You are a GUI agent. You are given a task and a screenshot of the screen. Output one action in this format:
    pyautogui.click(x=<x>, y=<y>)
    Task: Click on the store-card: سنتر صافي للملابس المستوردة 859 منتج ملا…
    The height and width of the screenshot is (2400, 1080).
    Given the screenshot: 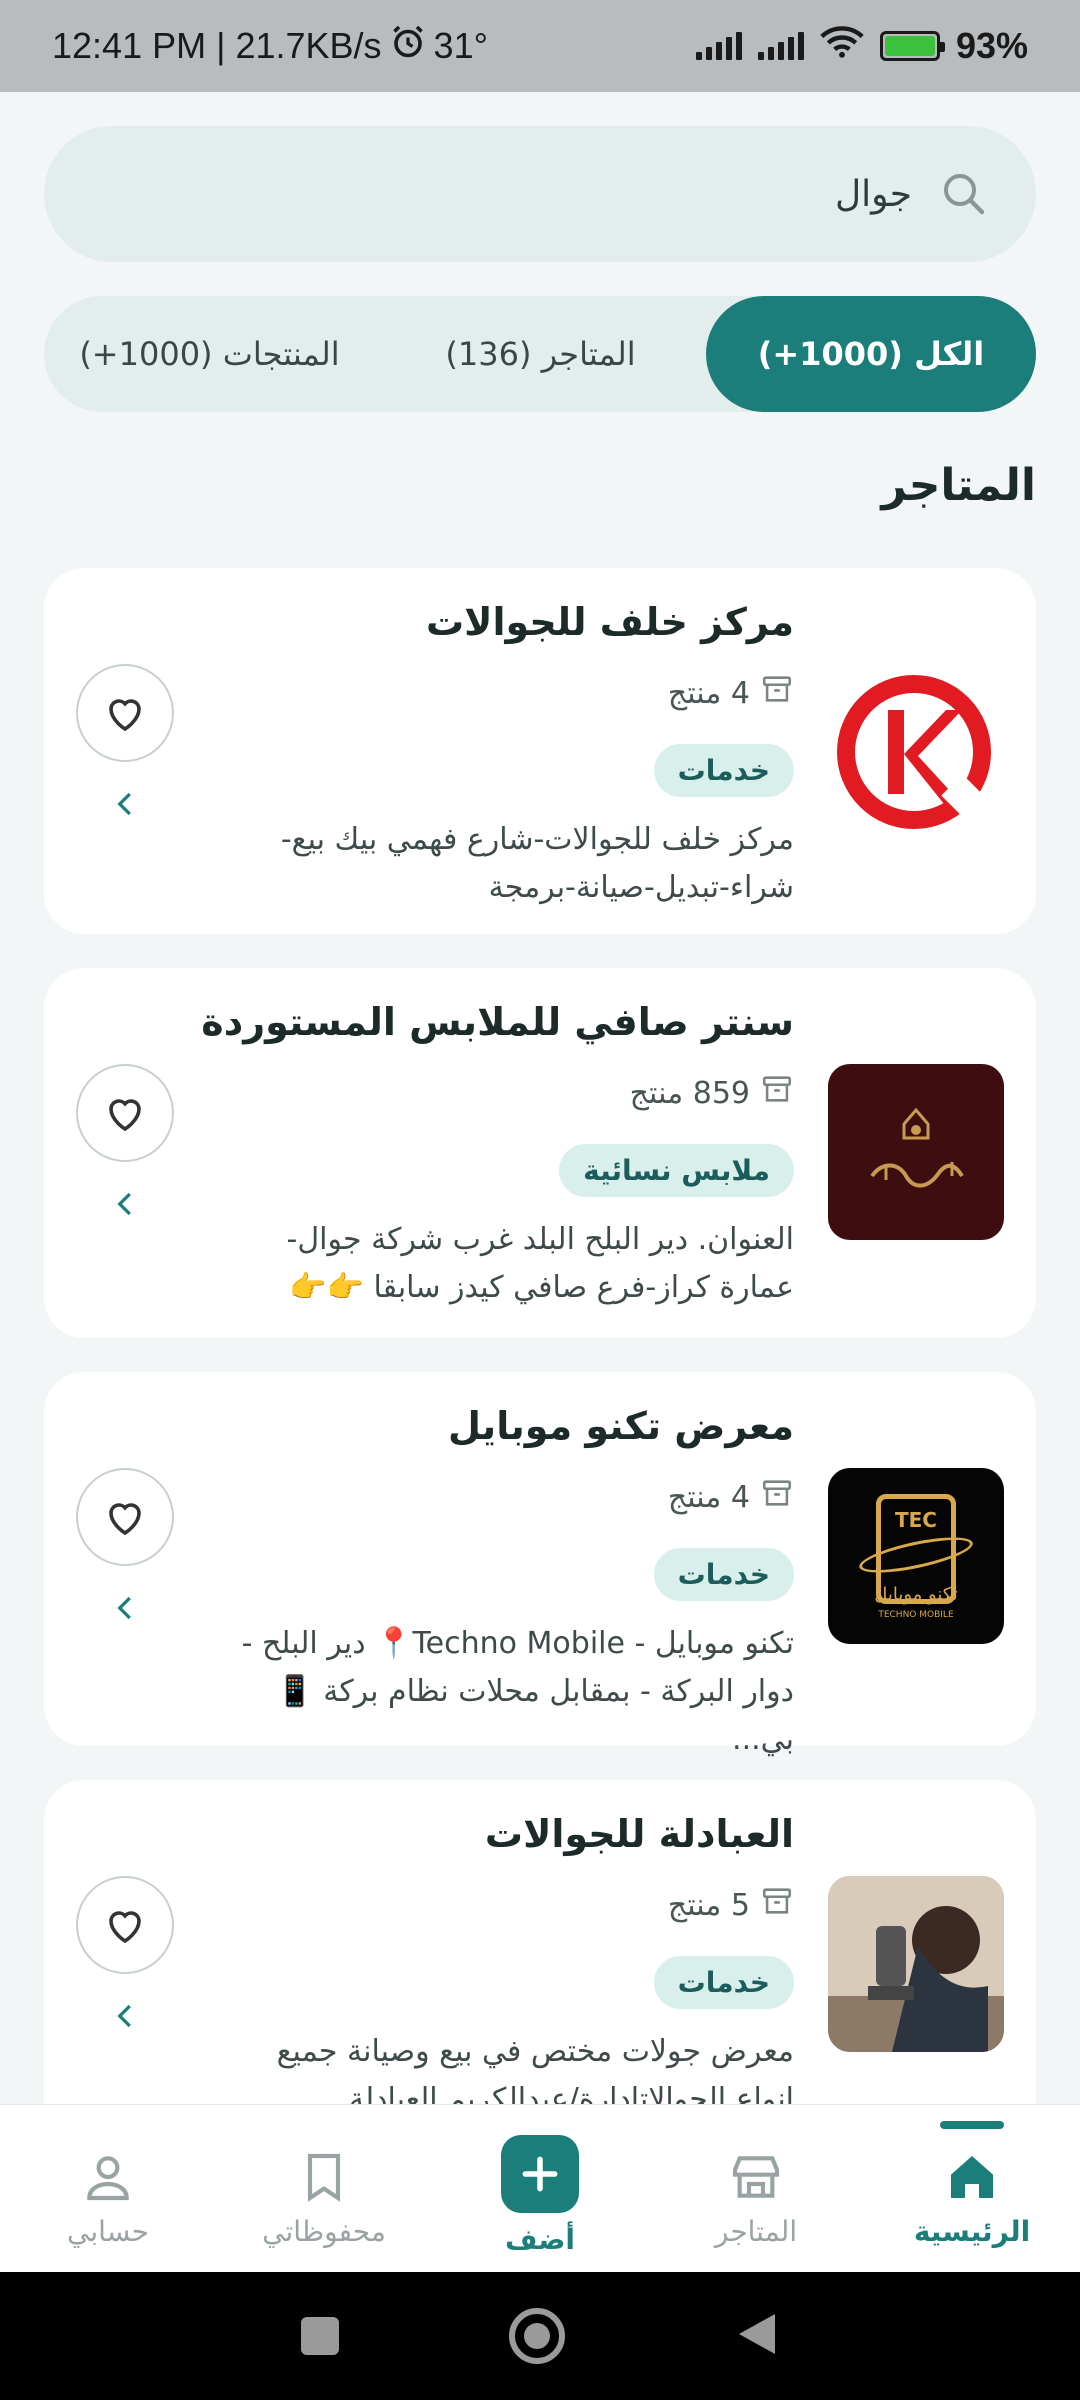 What is the action you would take?
    pyautogui.click(x=540, y=1153)
    